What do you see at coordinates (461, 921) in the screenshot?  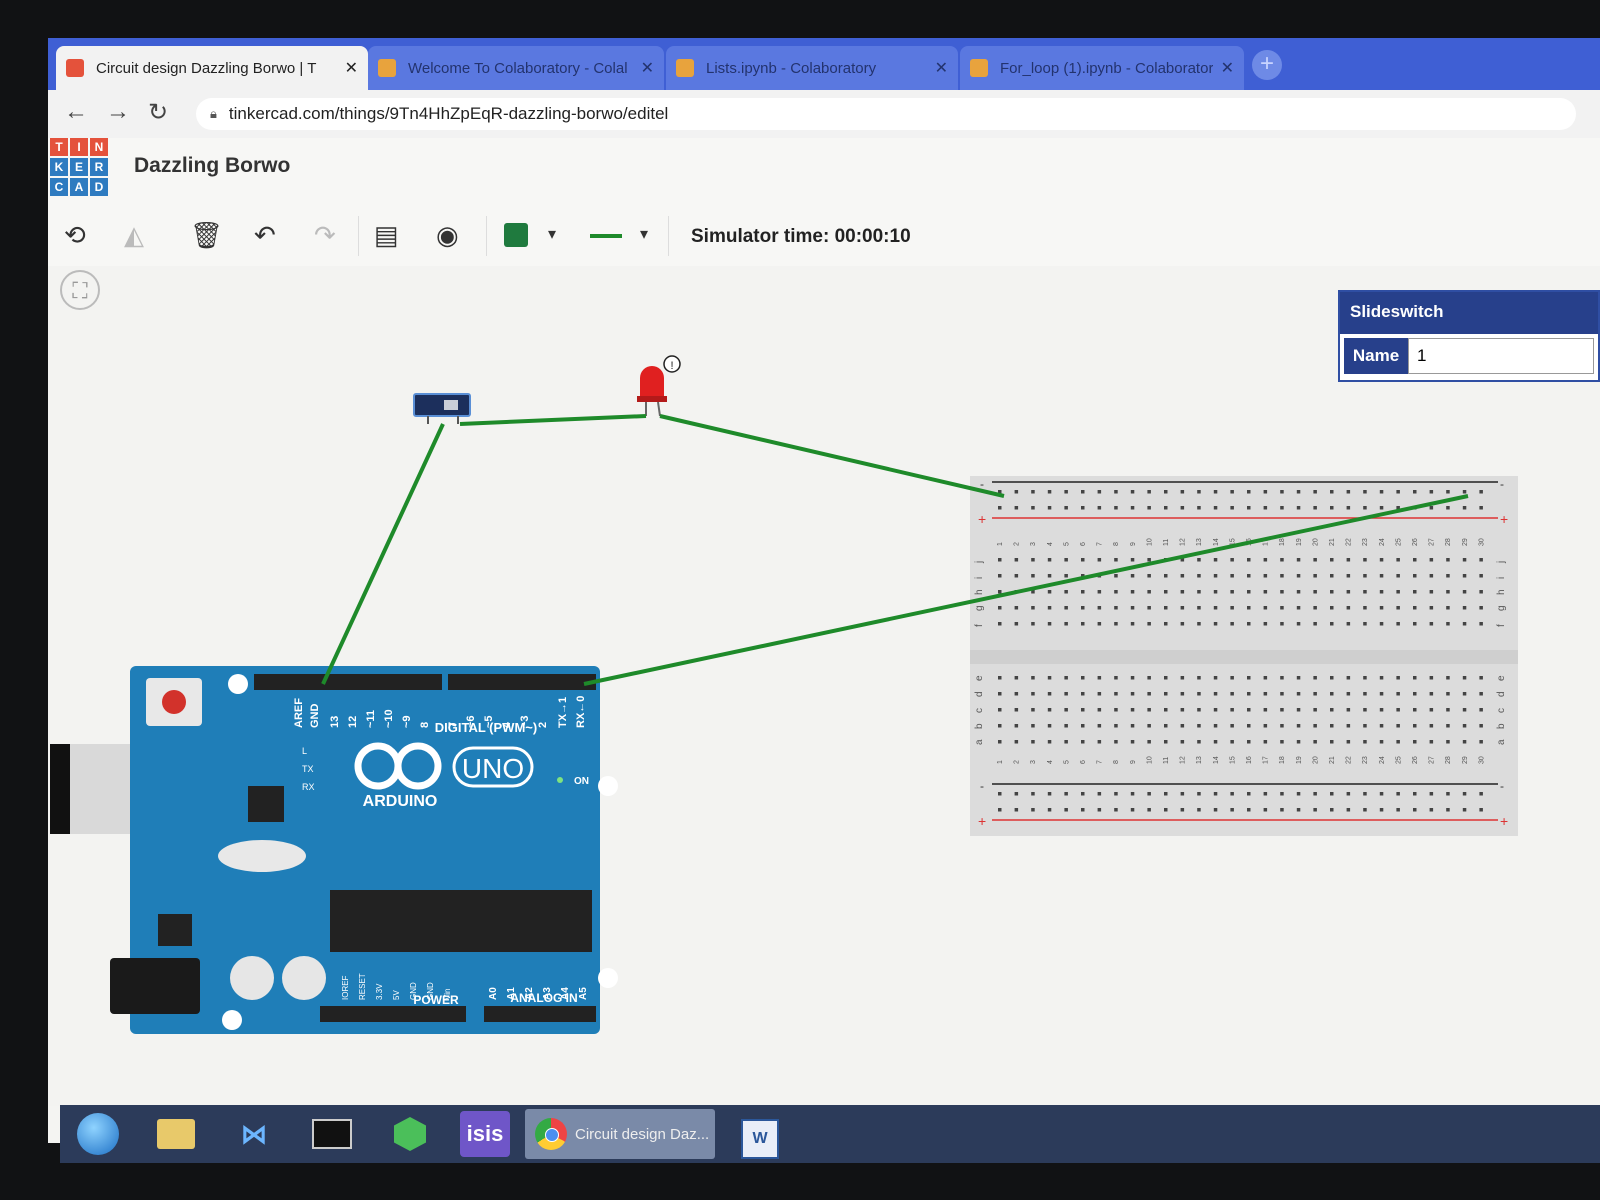 I see `microcontroller-chip` at bounding box center [461, 921].